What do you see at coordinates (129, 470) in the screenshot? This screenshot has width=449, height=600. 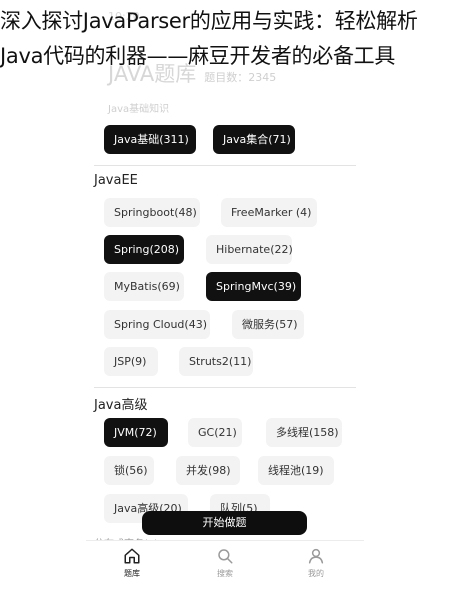 I see `chip-locks: 锁(56)` at bounding box center [129, 470].